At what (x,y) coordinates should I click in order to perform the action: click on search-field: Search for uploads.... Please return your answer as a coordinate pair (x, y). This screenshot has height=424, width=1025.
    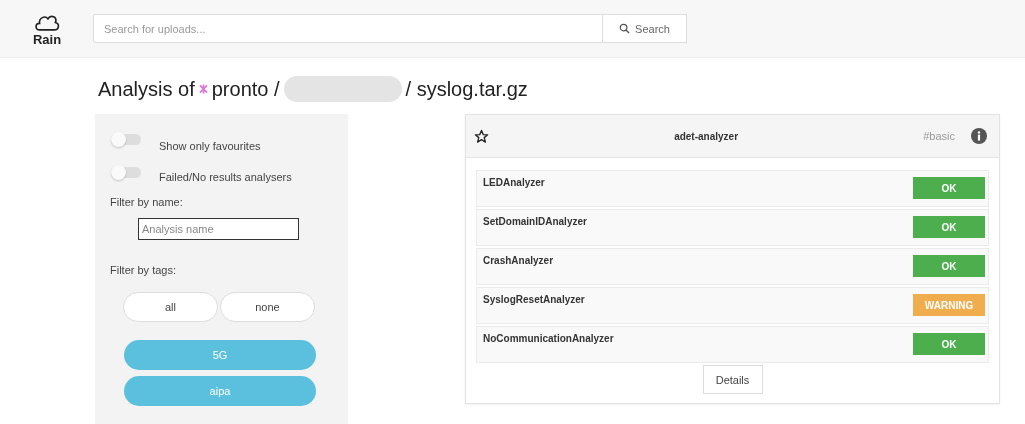
    Looking at the image, I should click on (348, 28).